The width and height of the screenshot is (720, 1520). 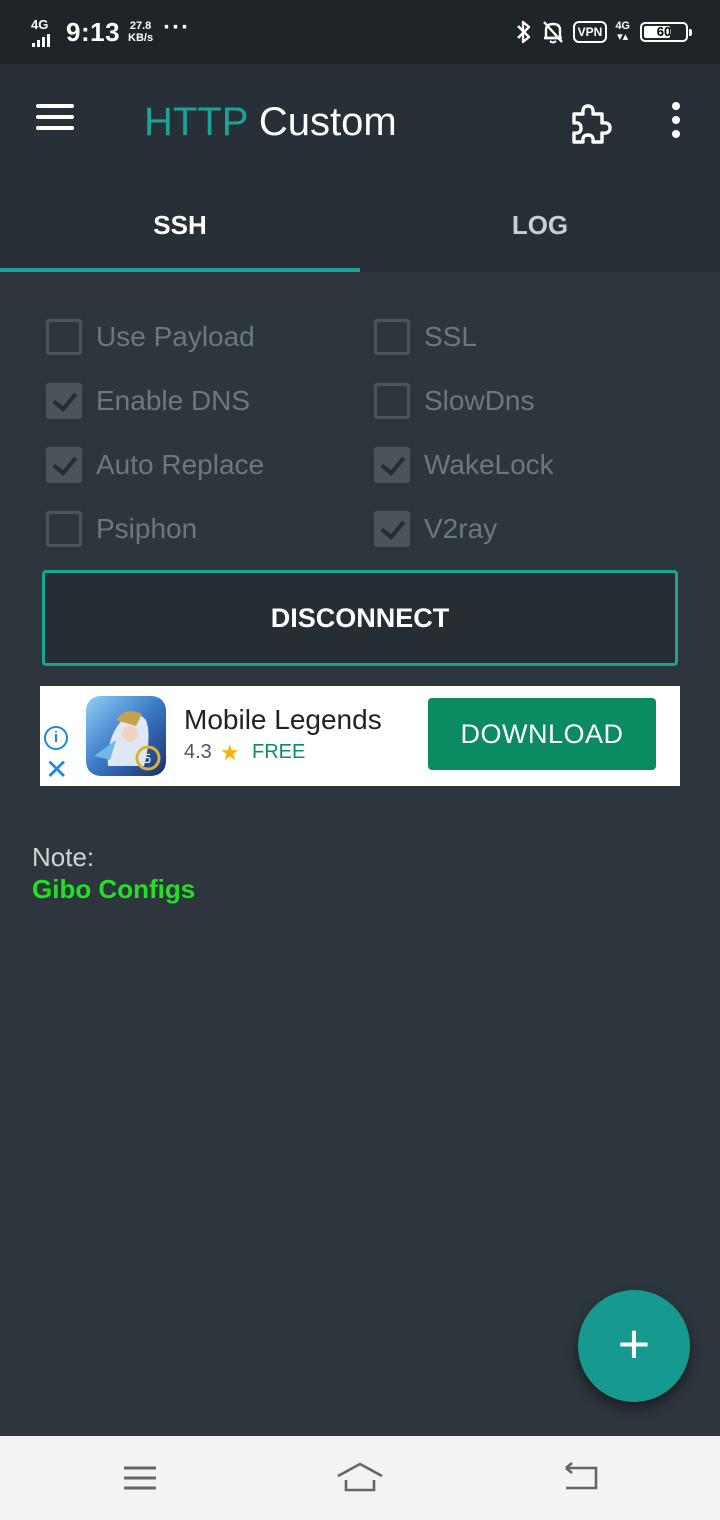 I want to click on recents-icon, so click(x=140, y=1478).